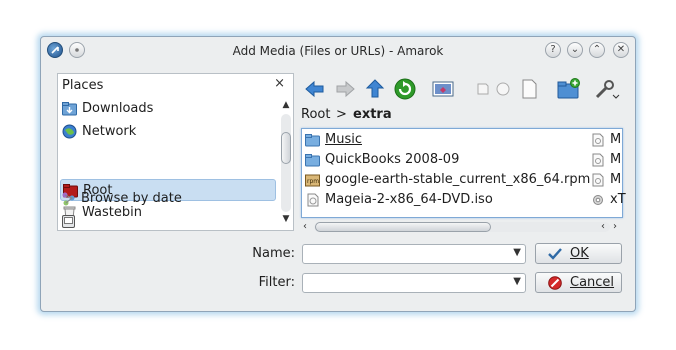  What do you see at coordinates (118, 108) in the screenshot?
I see `place-label: Downloads` at bounding box center [118, 108].